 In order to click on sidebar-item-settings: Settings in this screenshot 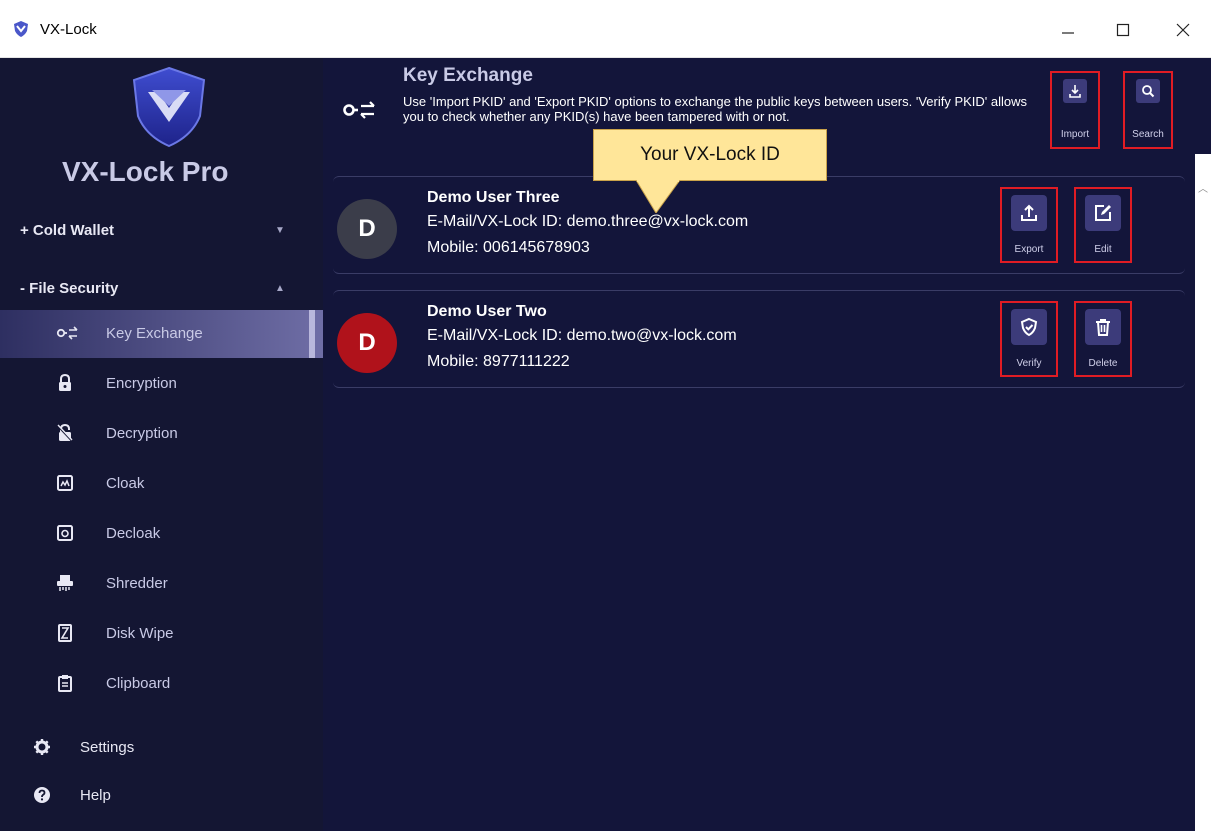, I will do `click(161, 748)`.